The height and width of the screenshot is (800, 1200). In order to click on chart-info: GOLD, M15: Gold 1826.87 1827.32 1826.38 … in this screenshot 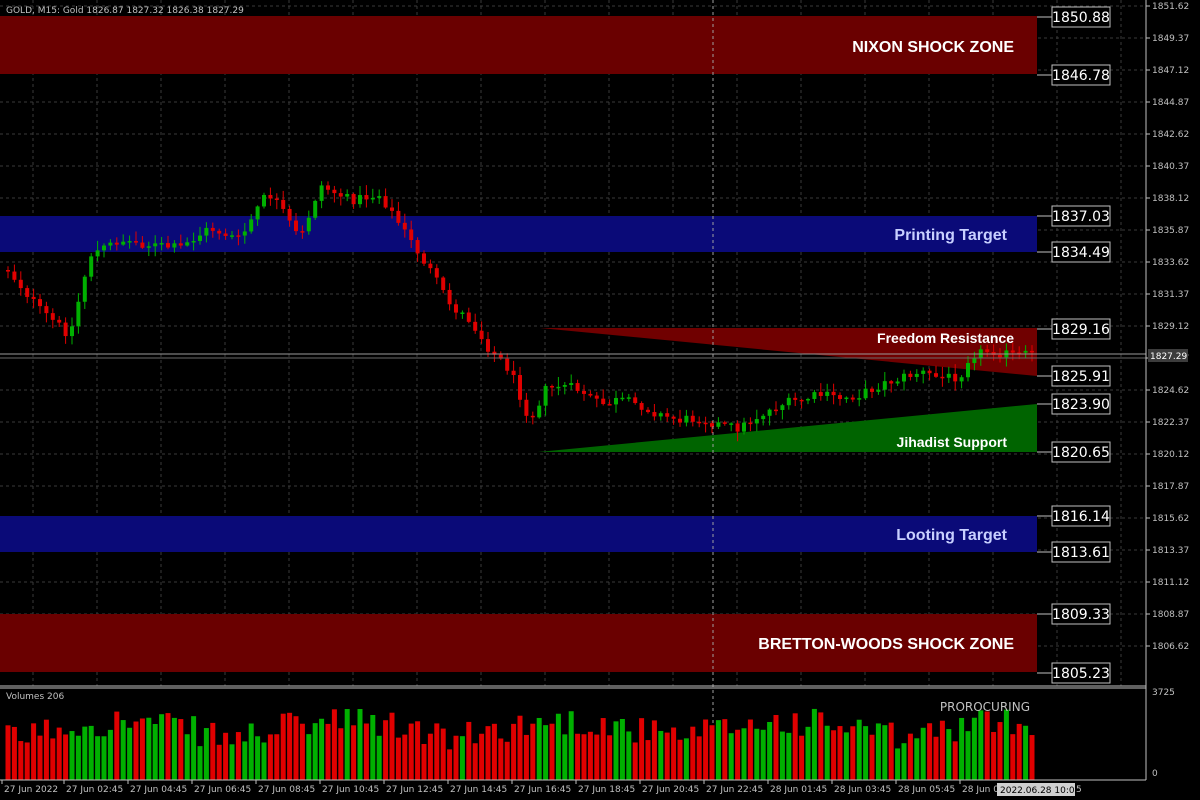, I will do `click(125, 11)`.